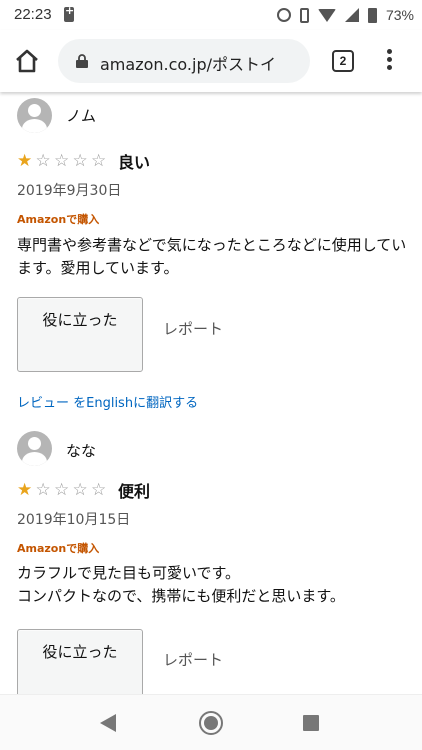  I want to click on home-icon, so click(27, 61).